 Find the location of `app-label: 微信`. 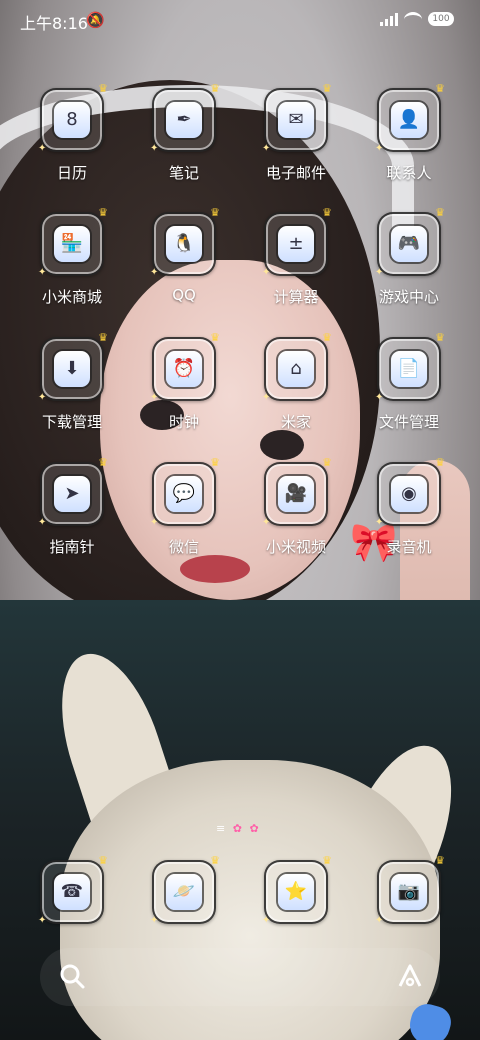

app-label: 微信 is located at coordinates (183, 547).